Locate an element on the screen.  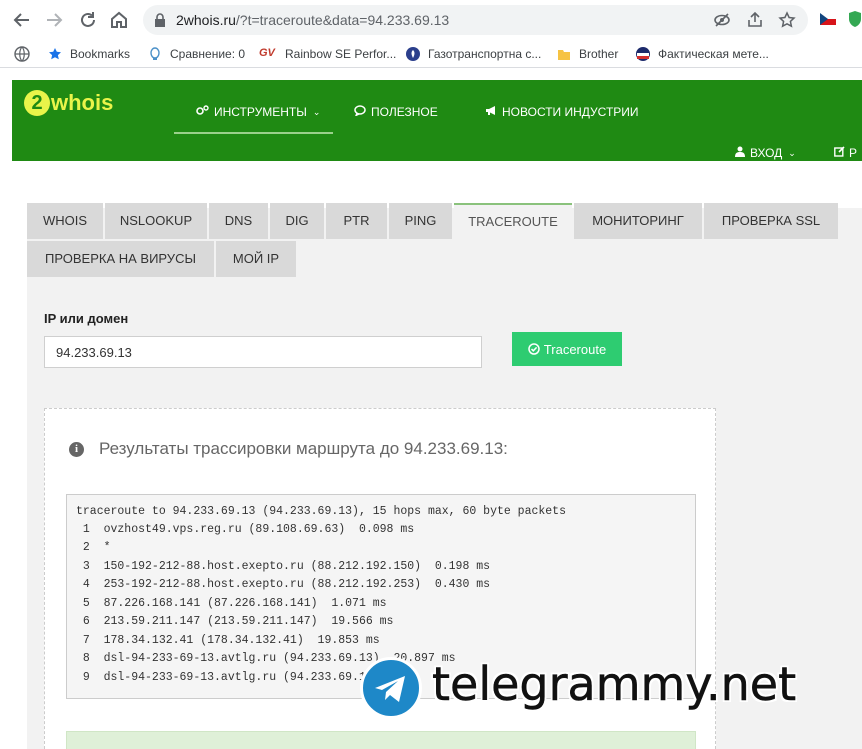
success-alert is located at coordinates (381, 740).